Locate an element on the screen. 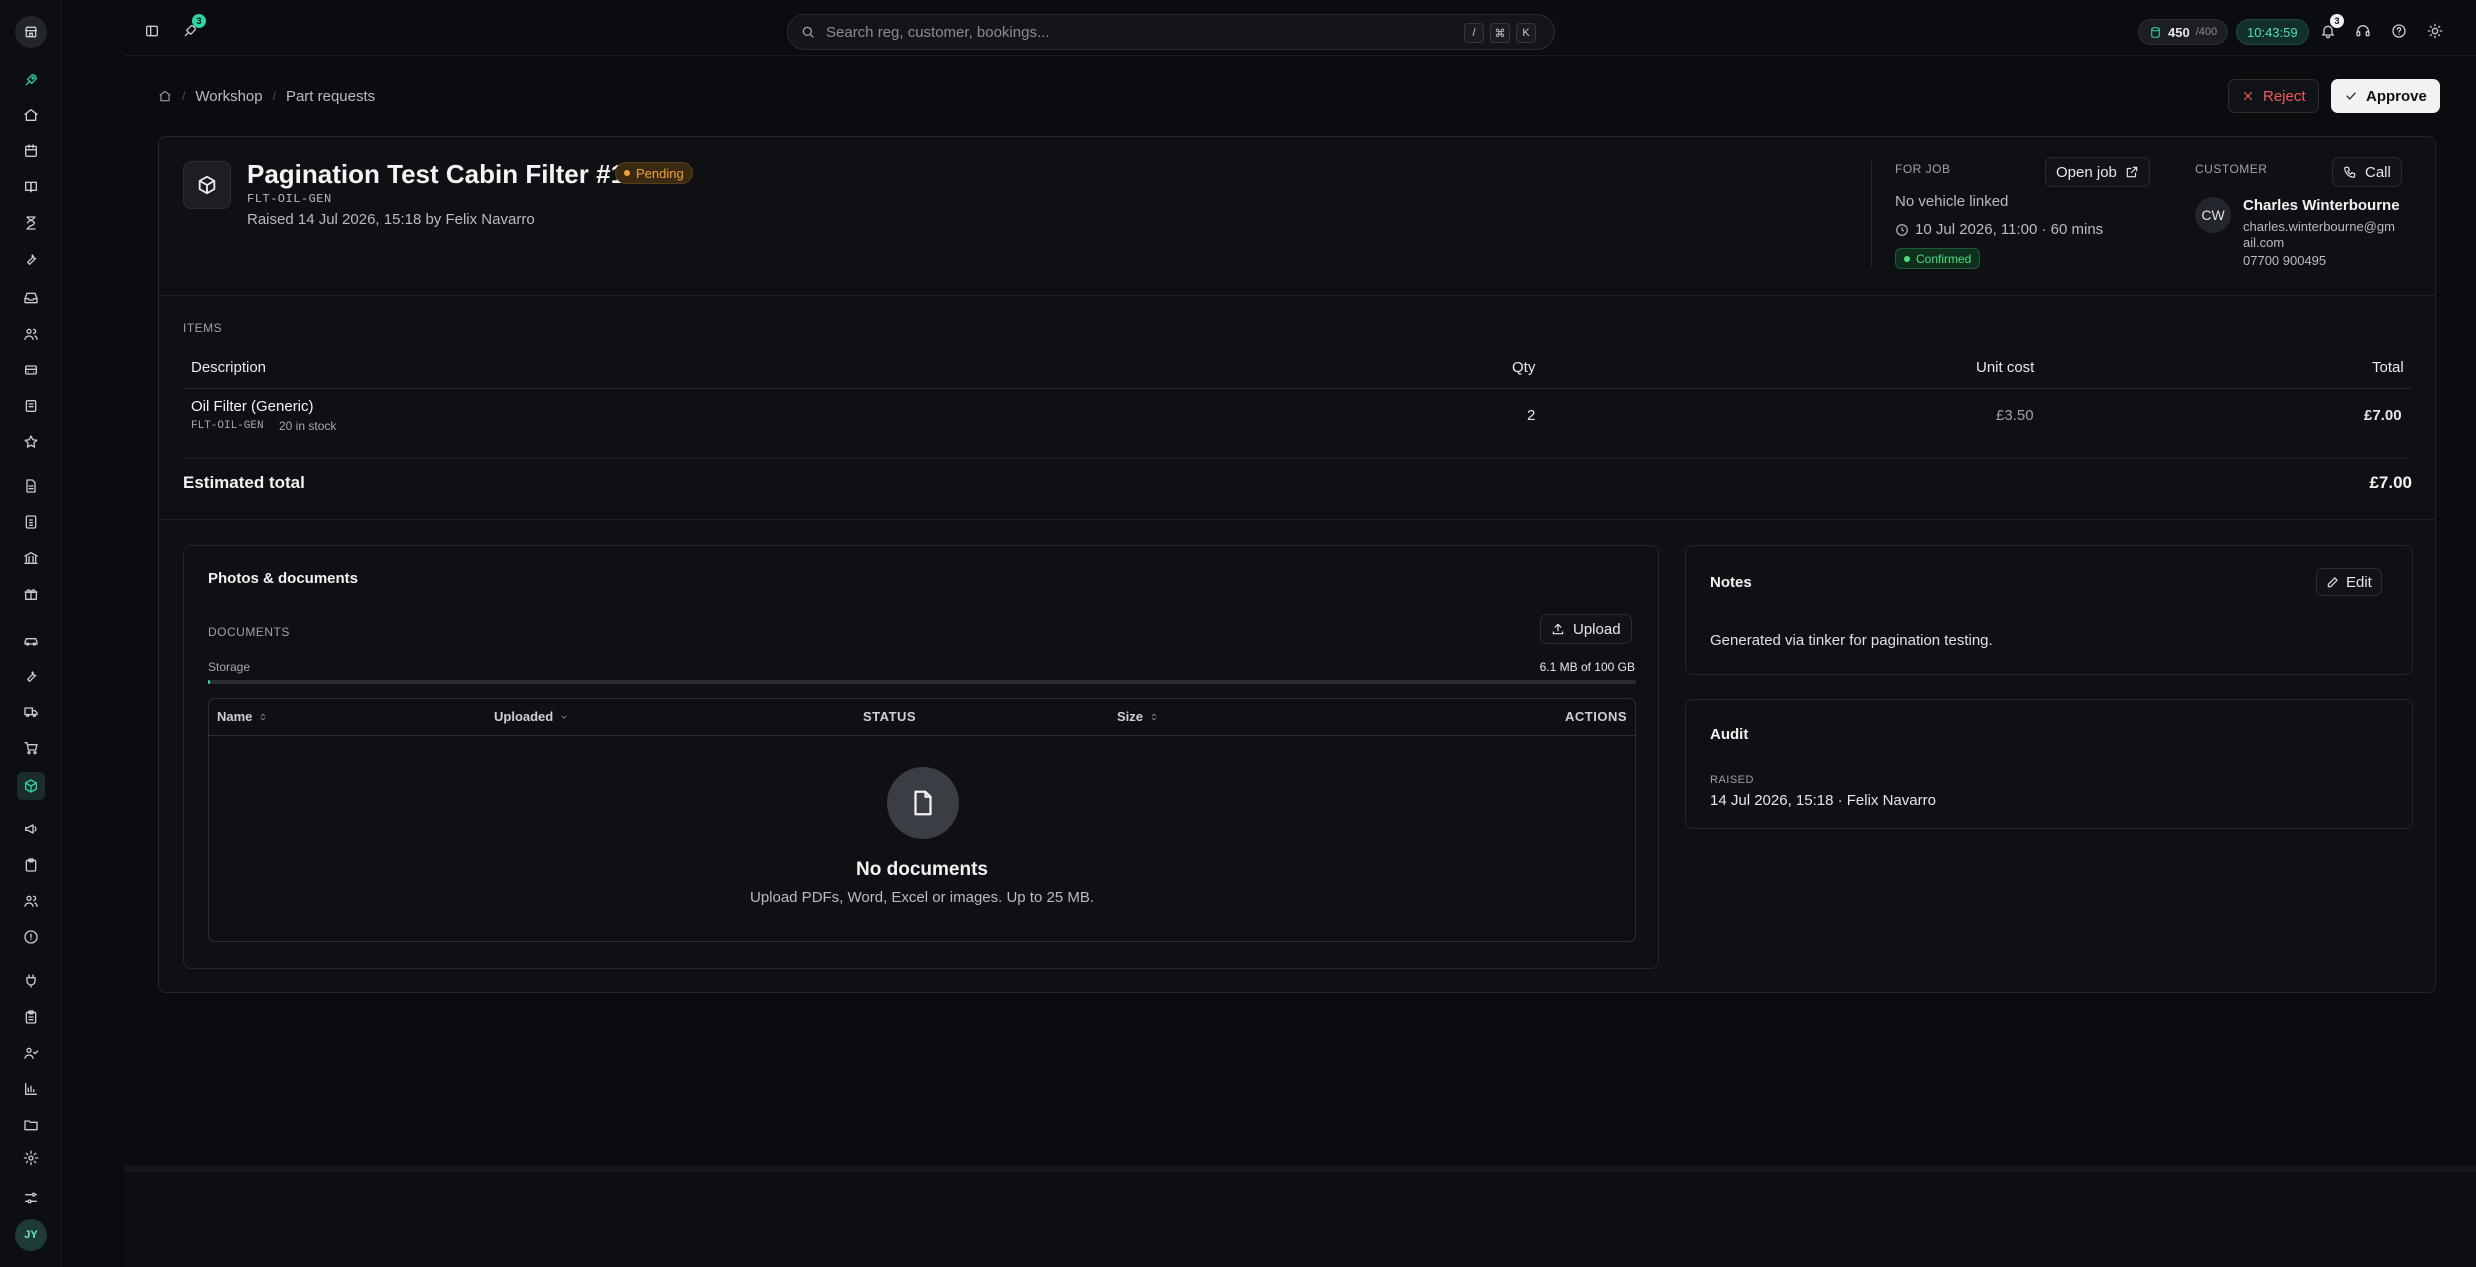 Image resolution: width=2476 pixels, height=1267 pixels. credits-pill: 450 /400 is located at coordinates (2183, 32).